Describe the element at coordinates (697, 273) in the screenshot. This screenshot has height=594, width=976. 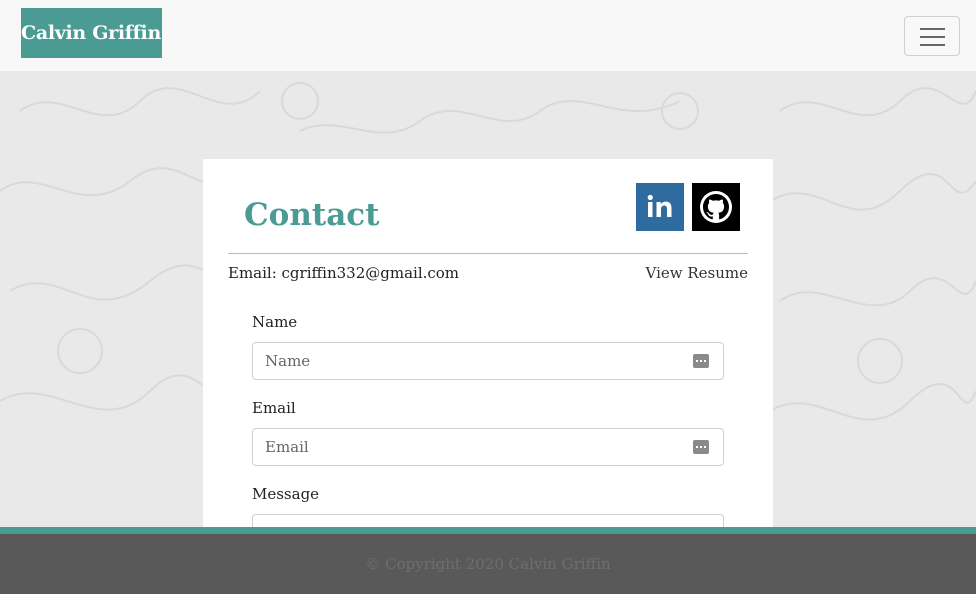
I see `view-resume-link: View Resume` at that location.